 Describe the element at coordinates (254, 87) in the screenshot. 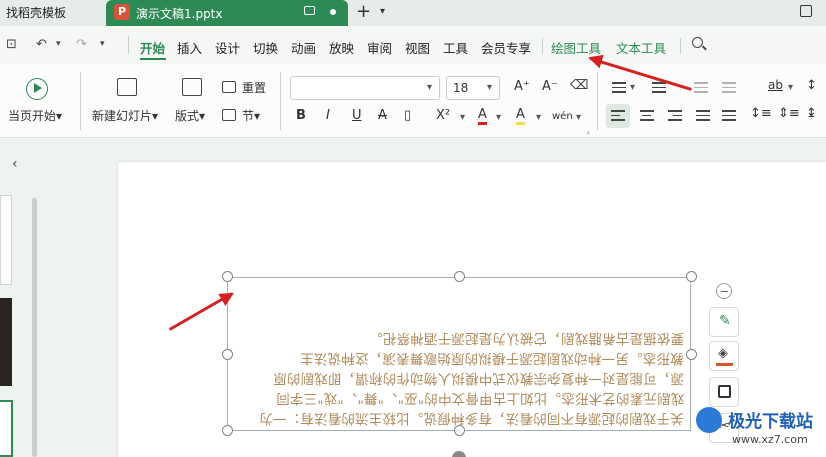

I see `reset-button: 重置` at that location.